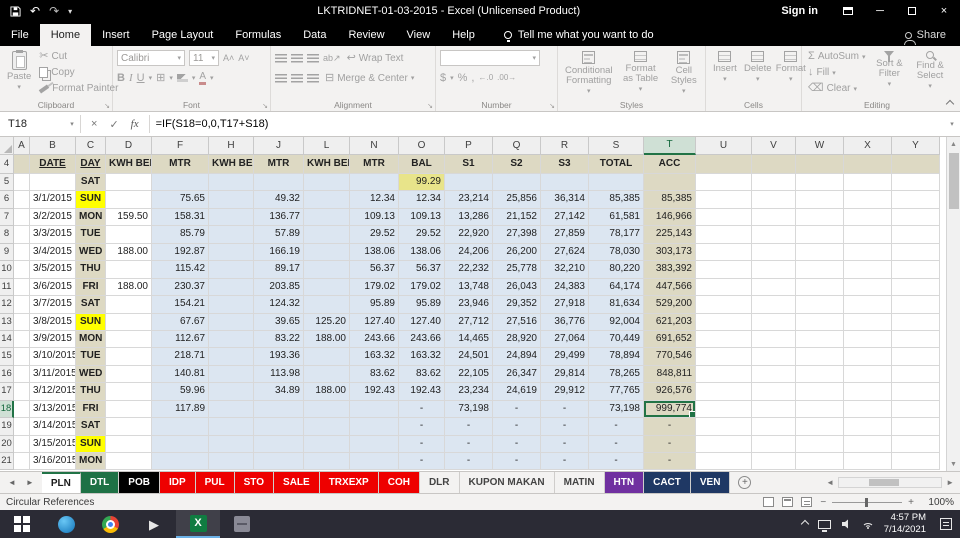  Describe the element at coordinates (724, 164) in the screenshot. I see `cell-U4` at that location.